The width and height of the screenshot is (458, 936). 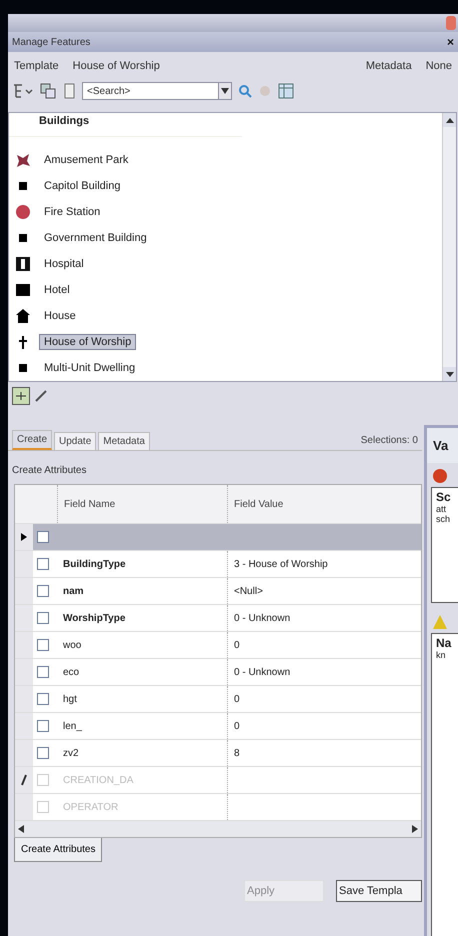 I want to click on scrollbar, so click(x=449, y=247).